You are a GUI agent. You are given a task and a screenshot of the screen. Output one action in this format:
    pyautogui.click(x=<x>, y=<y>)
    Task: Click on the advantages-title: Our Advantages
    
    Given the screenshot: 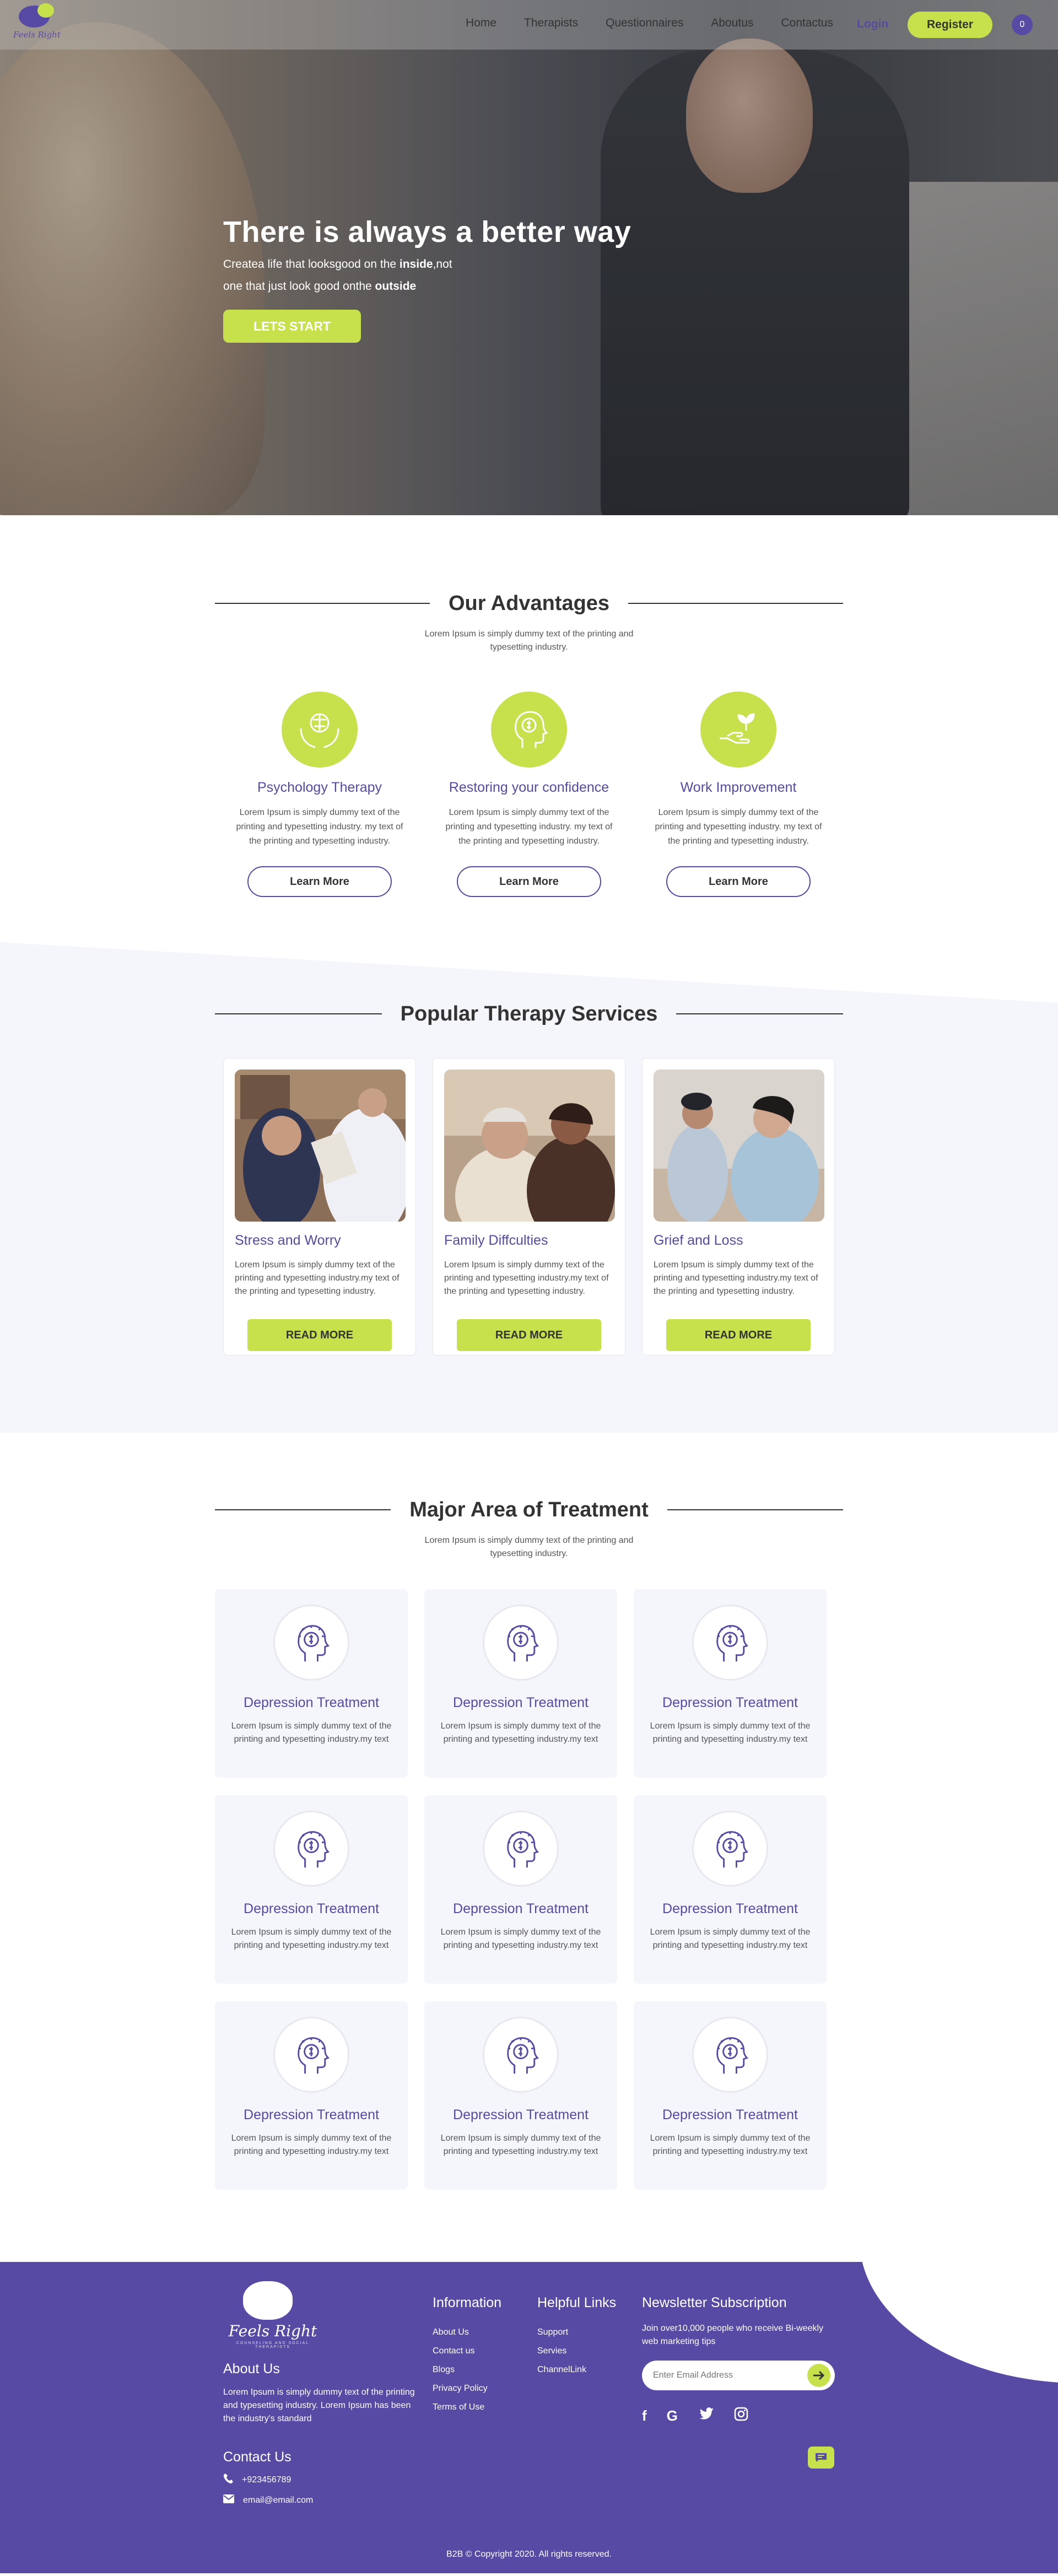 What is the action you would take?
    pyautogui.click(x=529, y=603)
    